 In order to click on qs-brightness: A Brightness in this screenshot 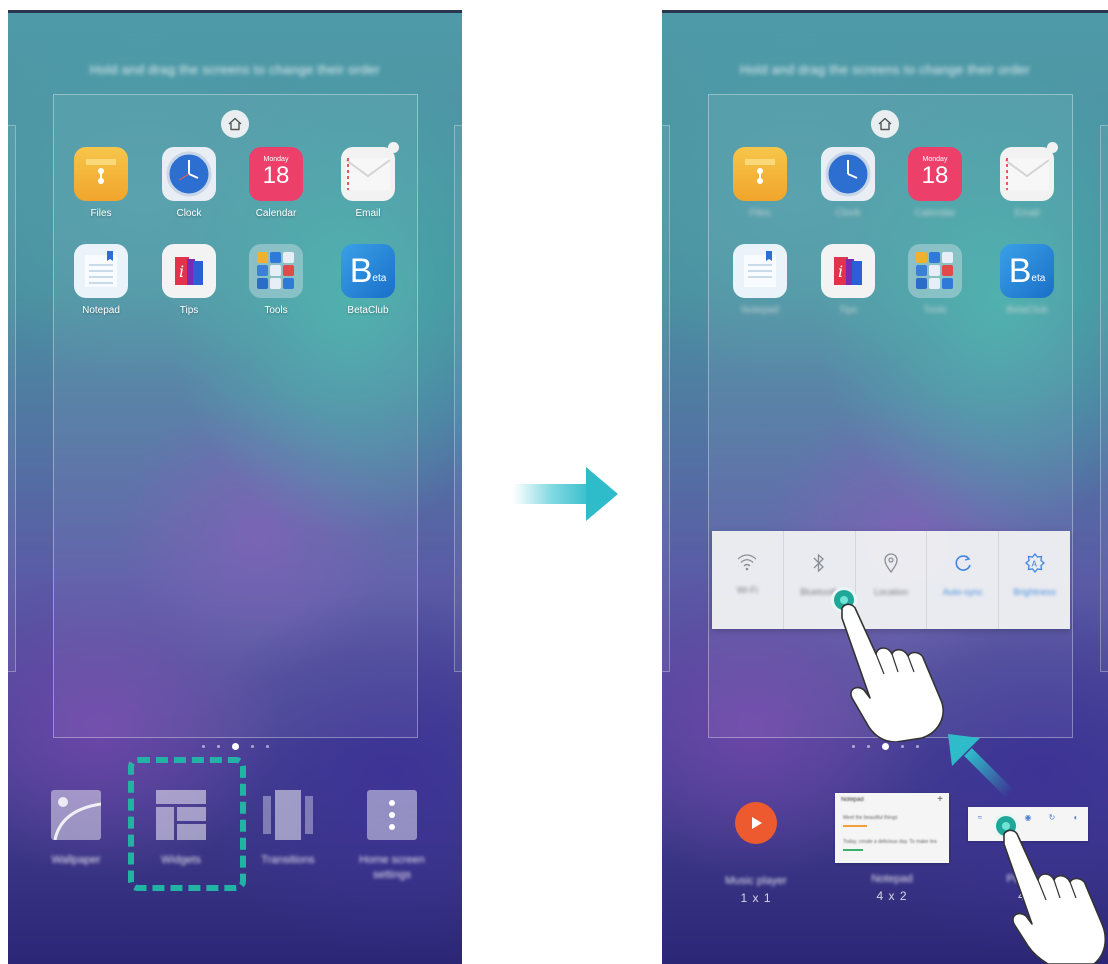, I will do `click(1034, 580)`.